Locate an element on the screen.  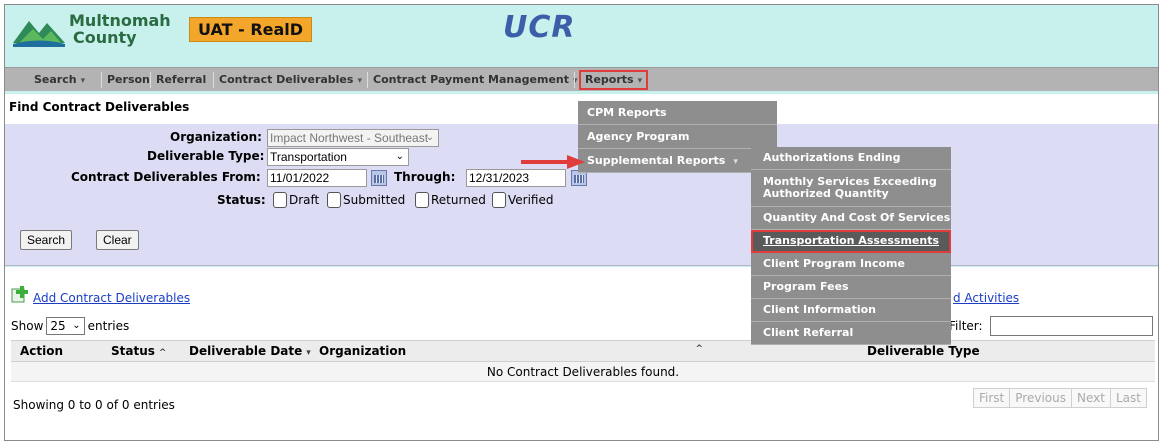
app-title: UCR is located at coordinates (539, 27).